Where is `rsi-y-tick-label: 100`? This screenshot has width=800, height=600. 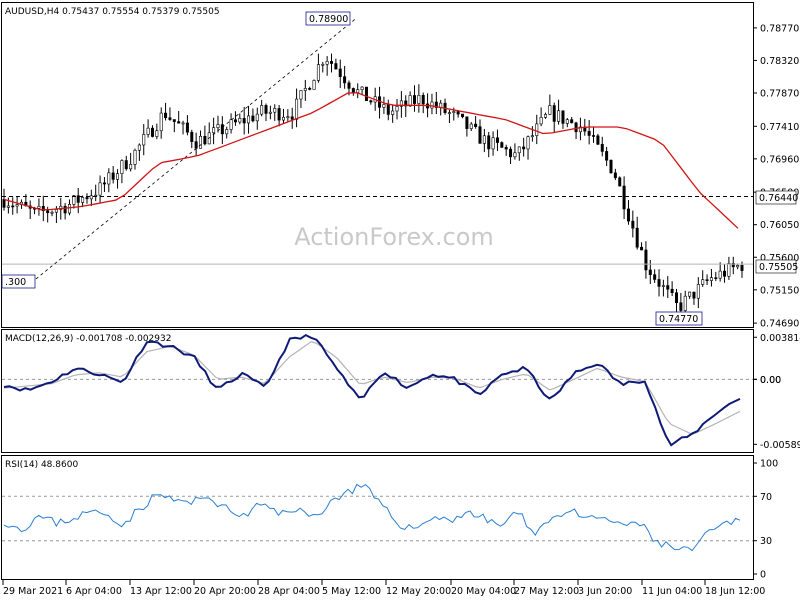 rsi-y-tick-label: 100 is located at coordinates (769, 464).